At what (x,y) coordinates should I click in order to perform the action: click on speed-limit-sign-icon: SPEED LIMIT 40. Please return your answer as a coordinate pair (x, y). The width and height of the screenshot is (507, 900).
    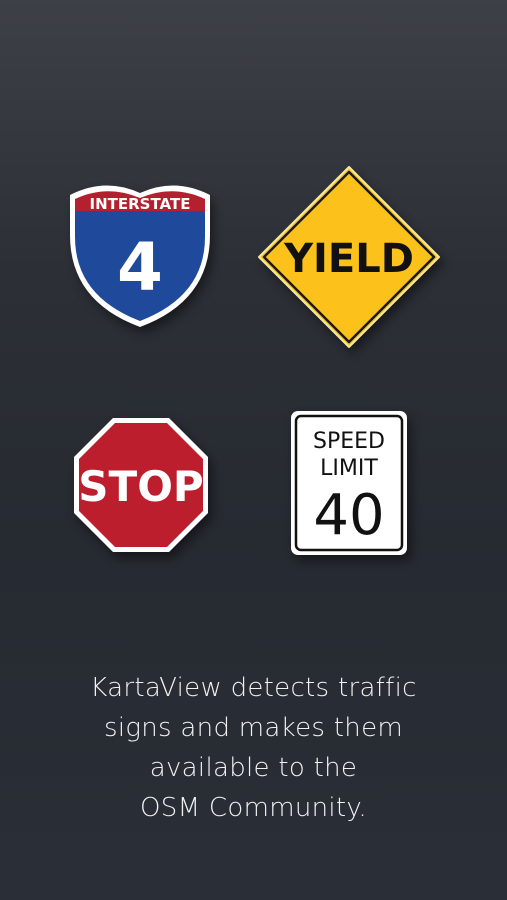
    Looking at the image, I should click on (349, 483).